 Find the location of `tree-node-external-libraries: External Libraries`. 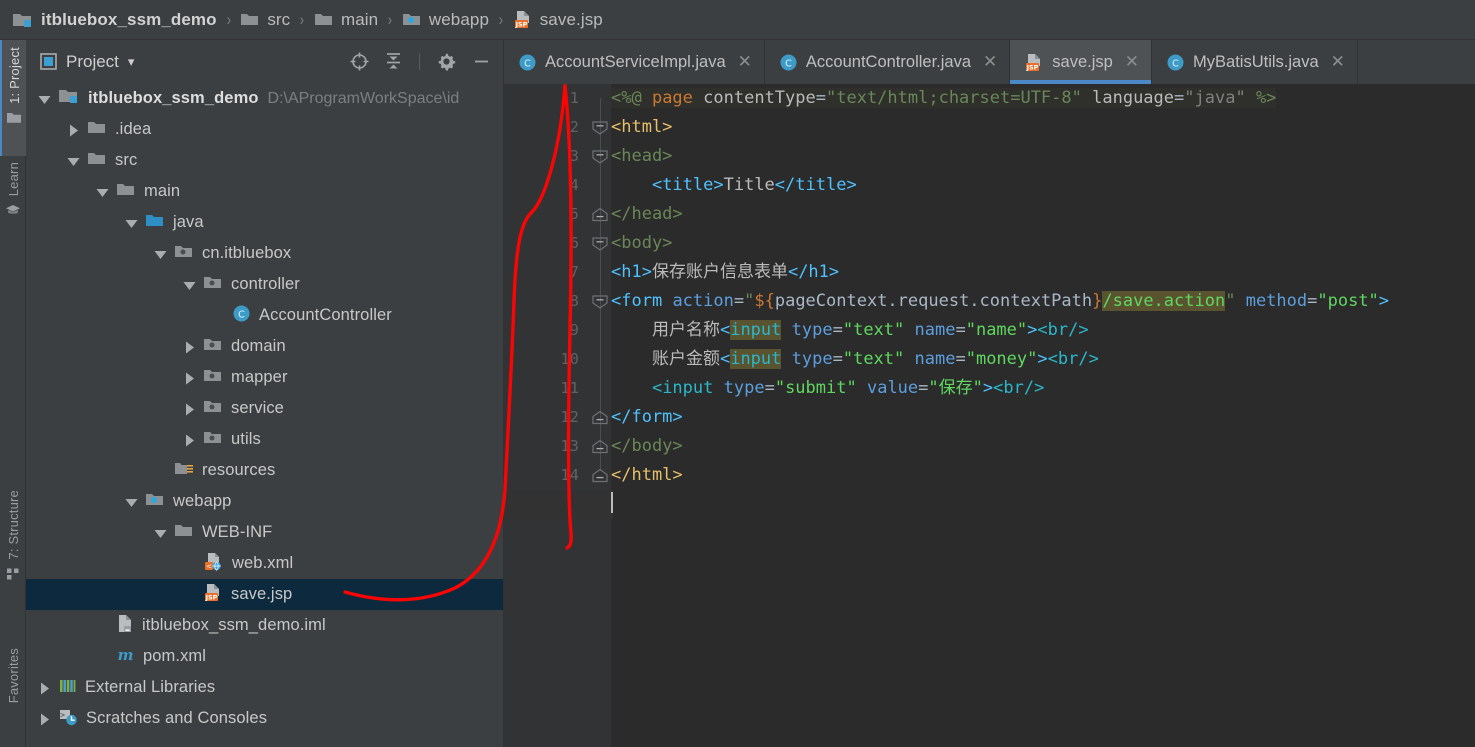

tree-node-external-libraries: External Libraries is located at coordinates (265, 687).